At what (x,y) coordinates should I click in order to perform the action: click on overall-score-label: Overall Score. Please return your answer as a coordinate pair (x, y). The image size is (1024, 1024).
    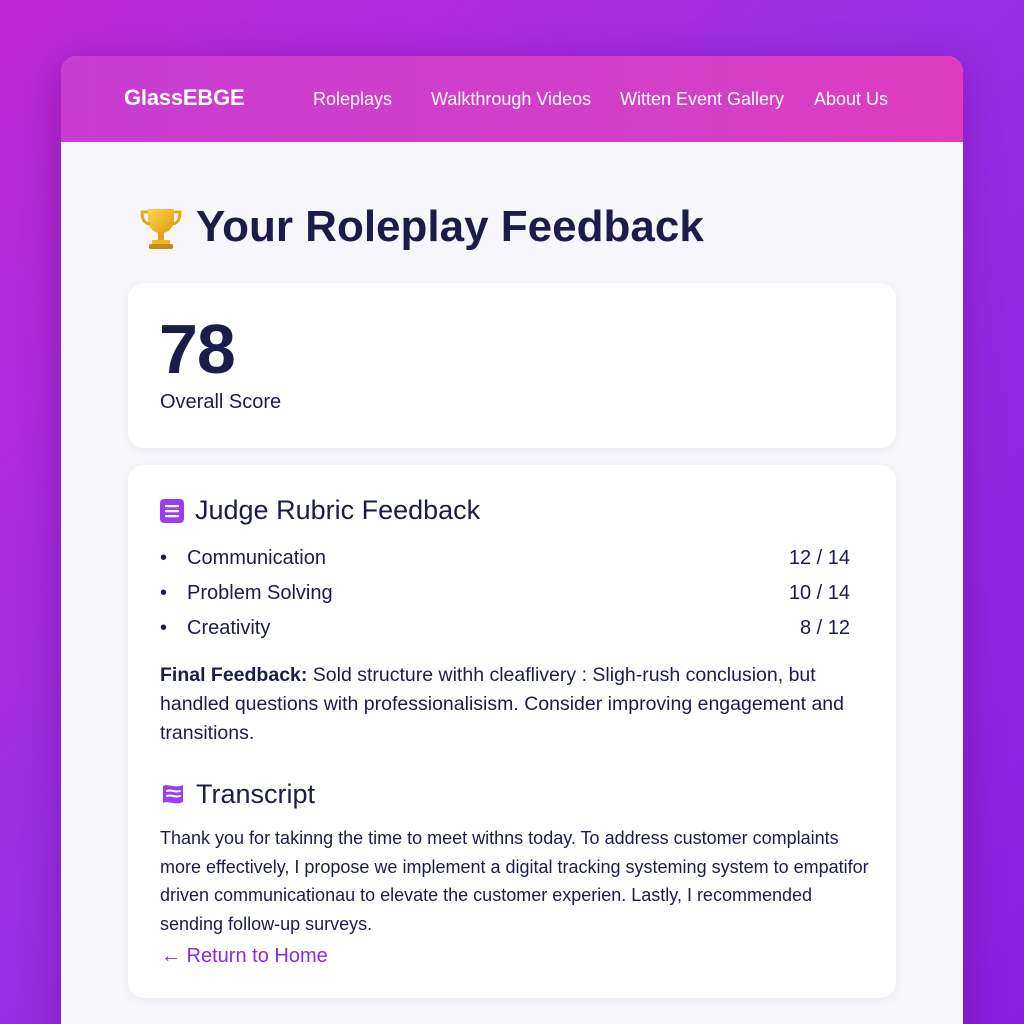
    Looking at the image, I should click on (221, 402).